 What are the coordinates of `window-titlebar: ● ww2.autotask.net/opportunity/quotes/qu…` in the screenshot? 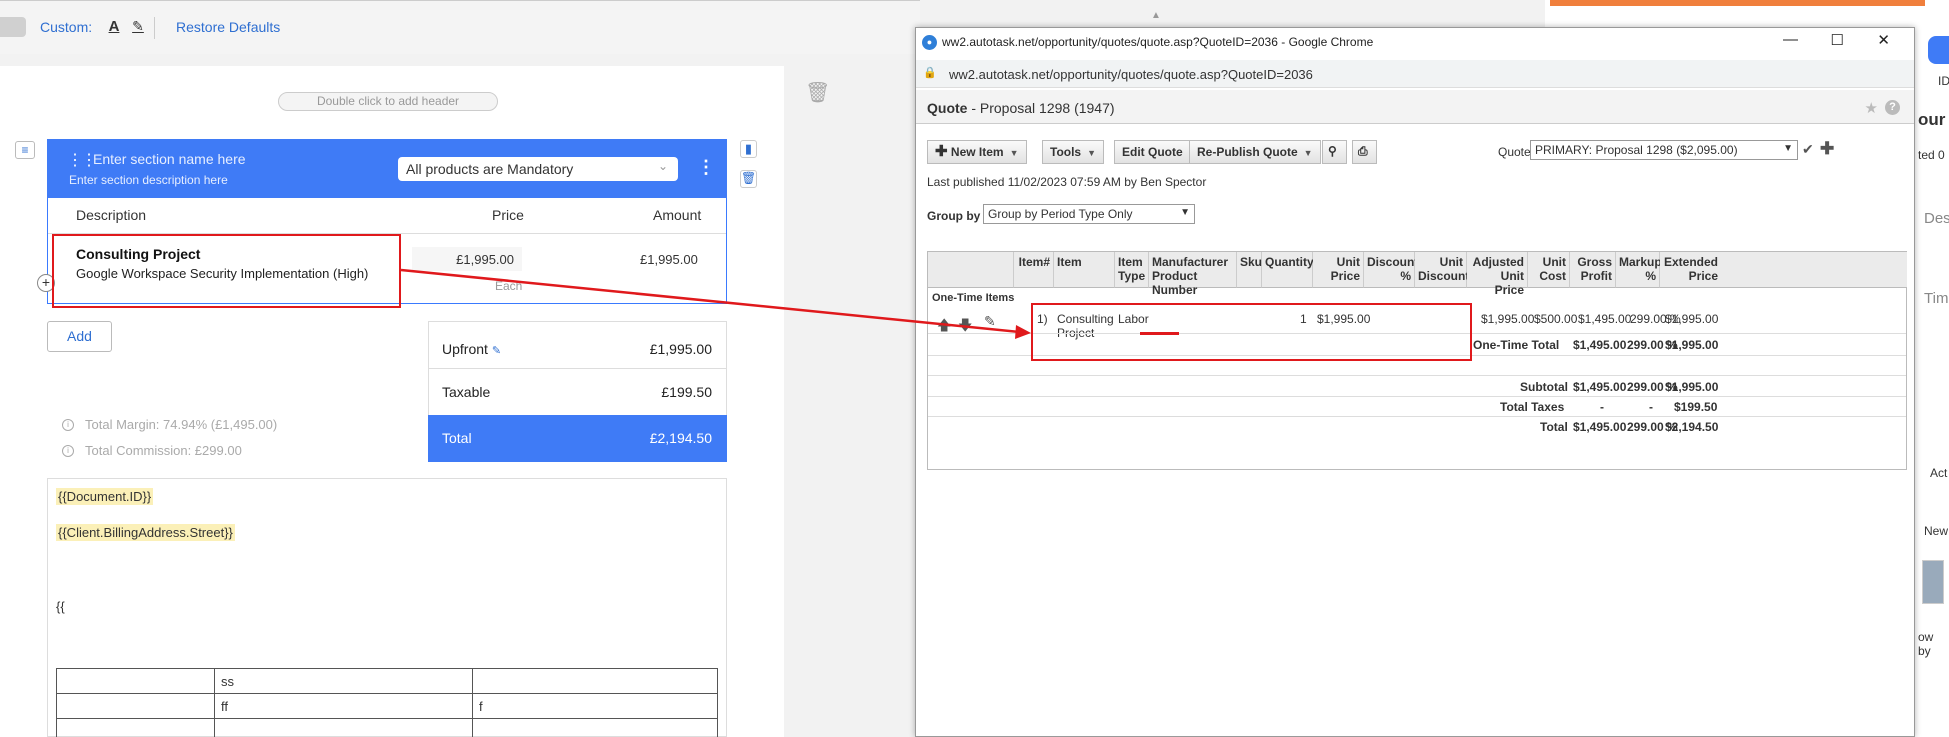 It's located at (1415, 43).